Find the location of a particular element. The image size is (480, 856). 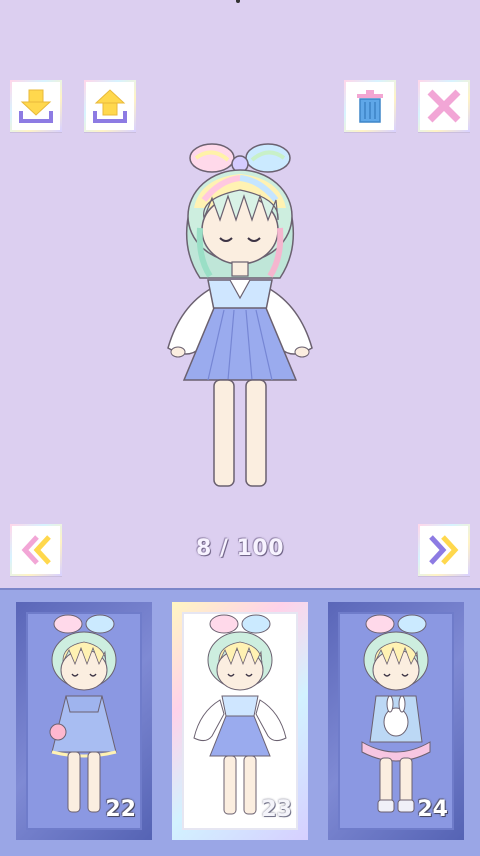

trash-icon is located at coordinates (370, 106).